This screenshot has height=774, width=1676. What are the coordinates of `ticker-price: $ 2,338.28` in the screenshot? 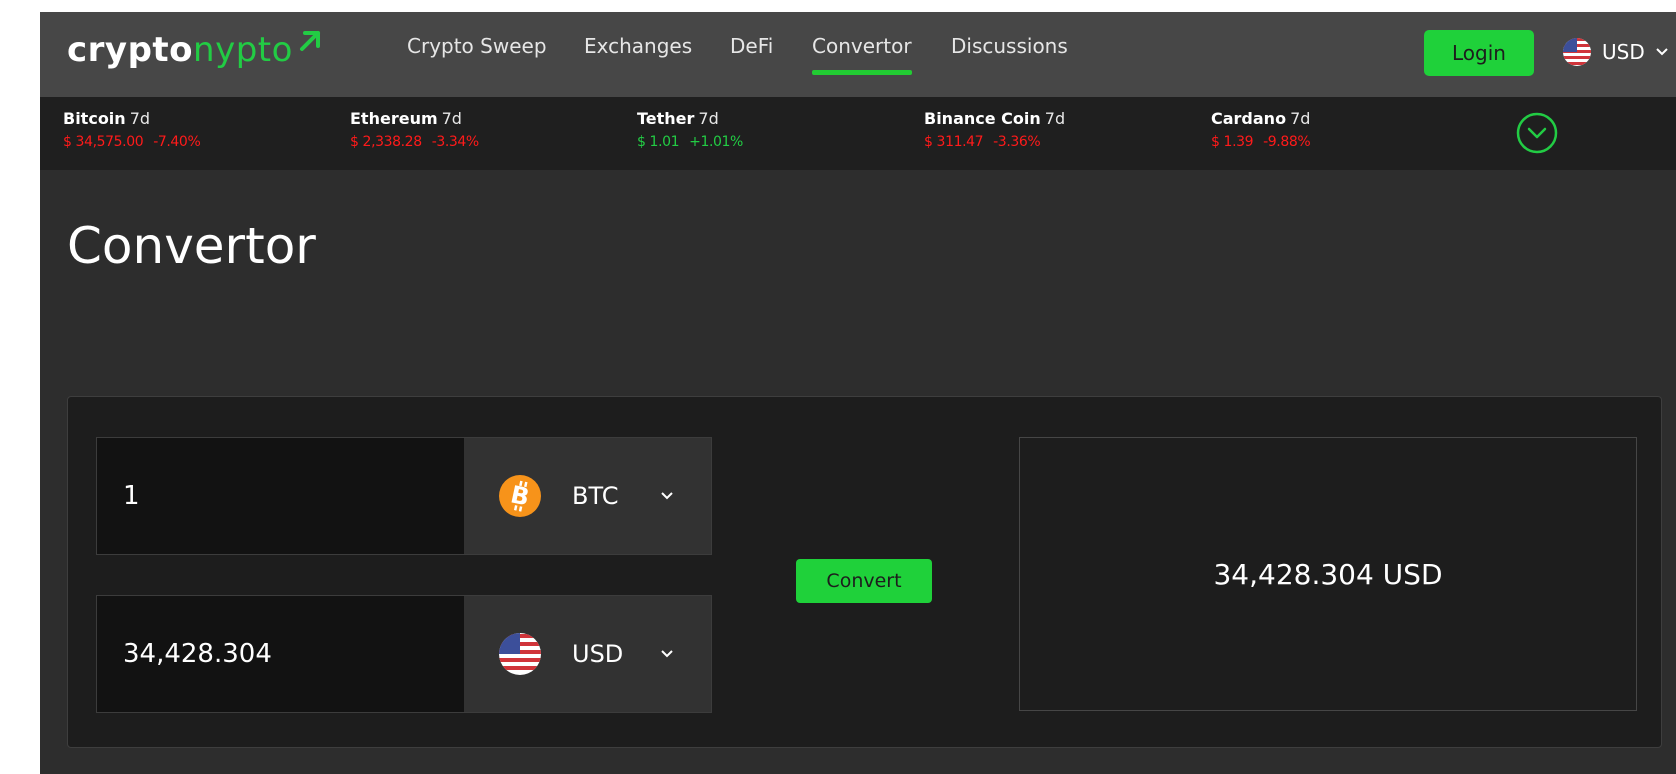 It's located at (386, 142).